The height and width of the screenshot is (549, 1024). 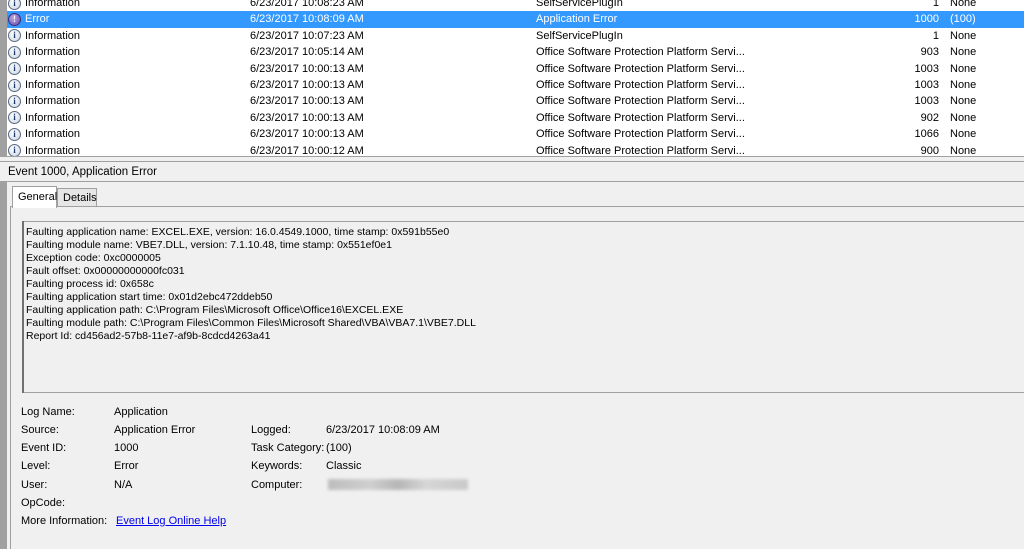 I want to click on more-info-label: More Information:, so click(x=64, y=521).